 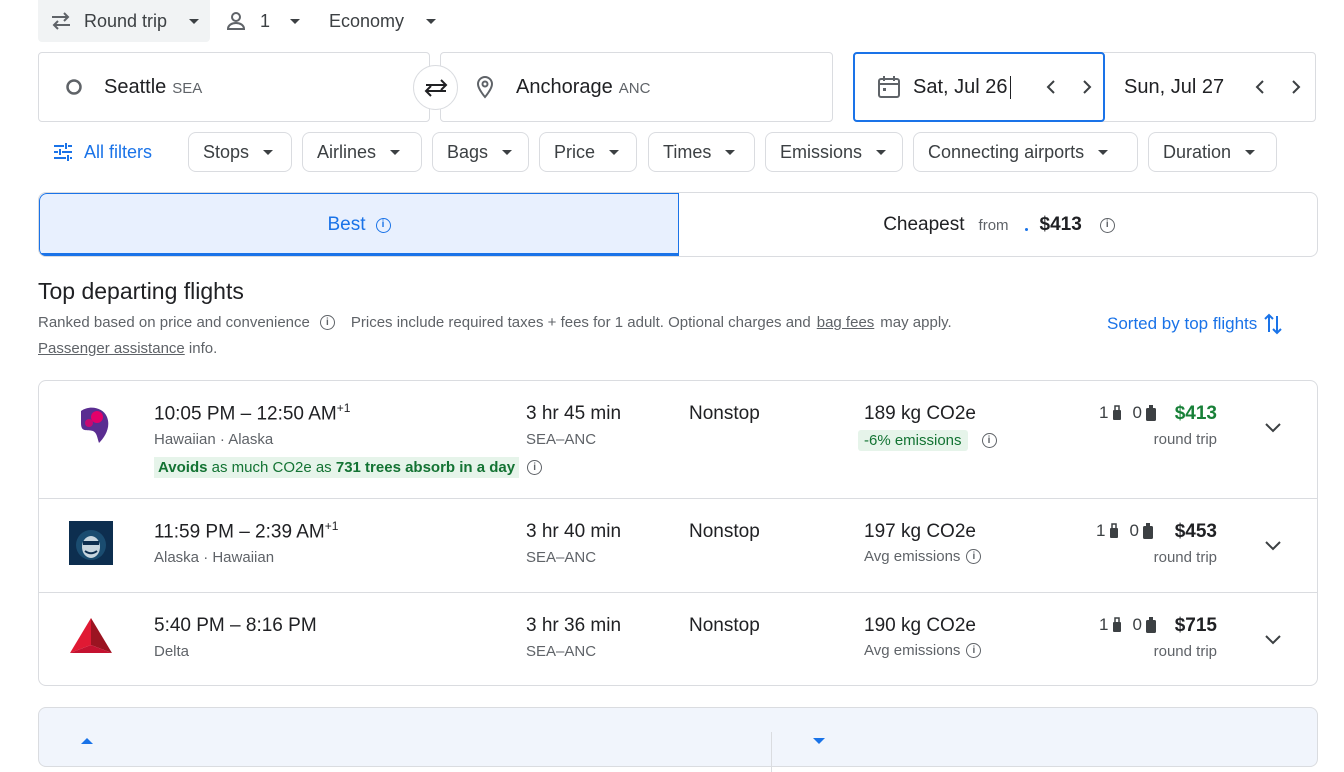 What do you see at coordinates (701, 152) in the screenshot?
I see `filter-times: Times` at bounding box center [701, 152].